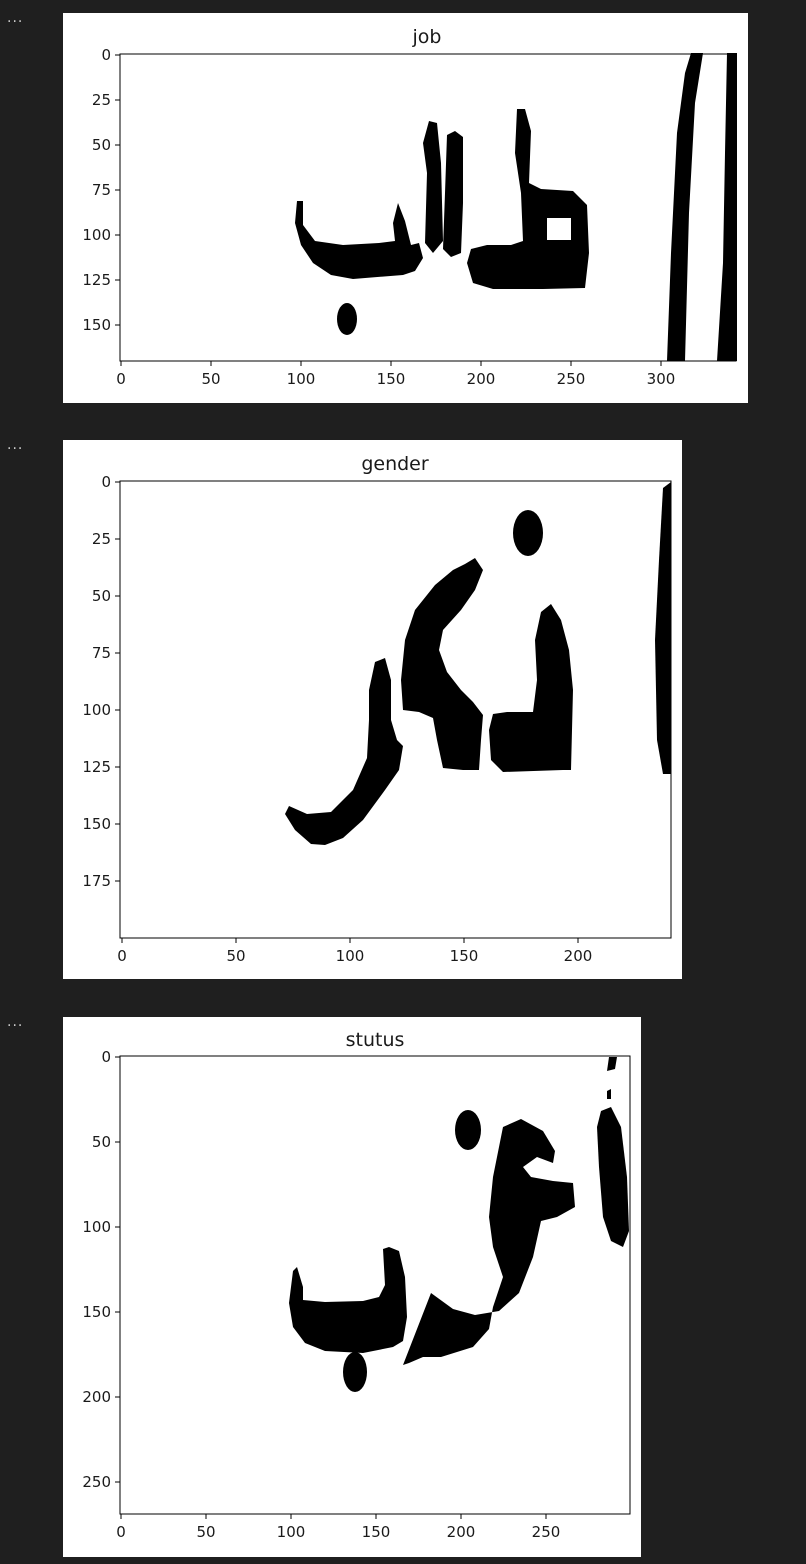 The height and width of the screenshot is (1564, 806). I want to click on x-tick-label: 300, so click(661, 379).